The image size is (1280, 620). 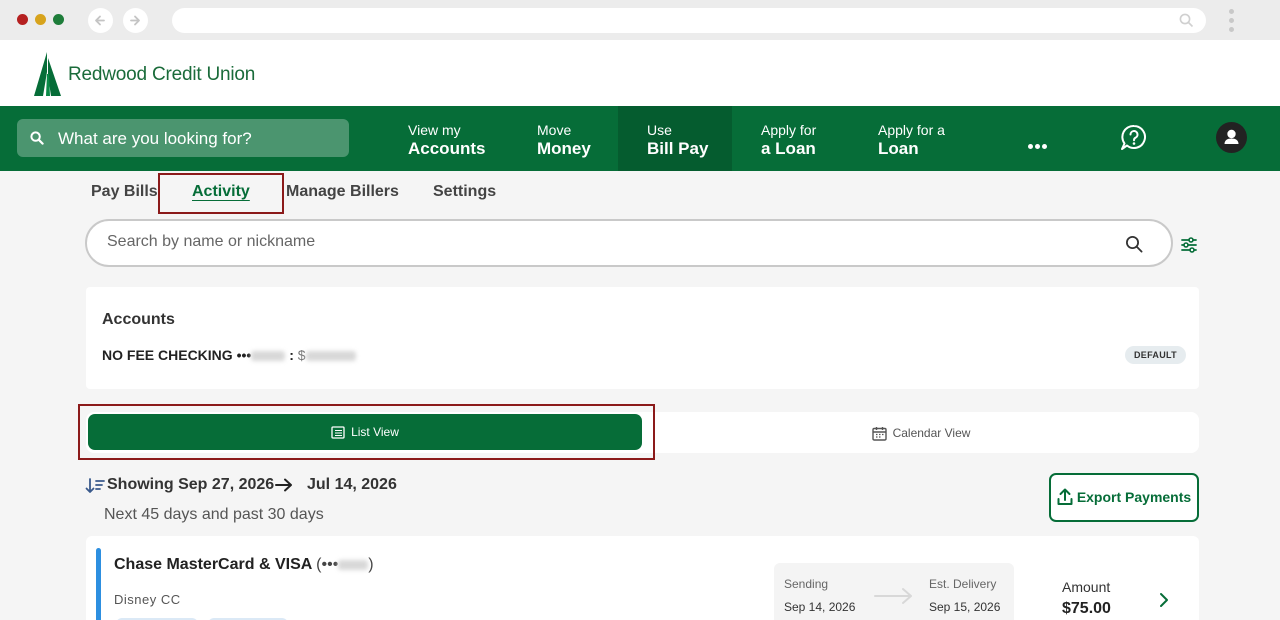 I want to click on nav-item-line2: a Loan, so click(x=788, y=148).